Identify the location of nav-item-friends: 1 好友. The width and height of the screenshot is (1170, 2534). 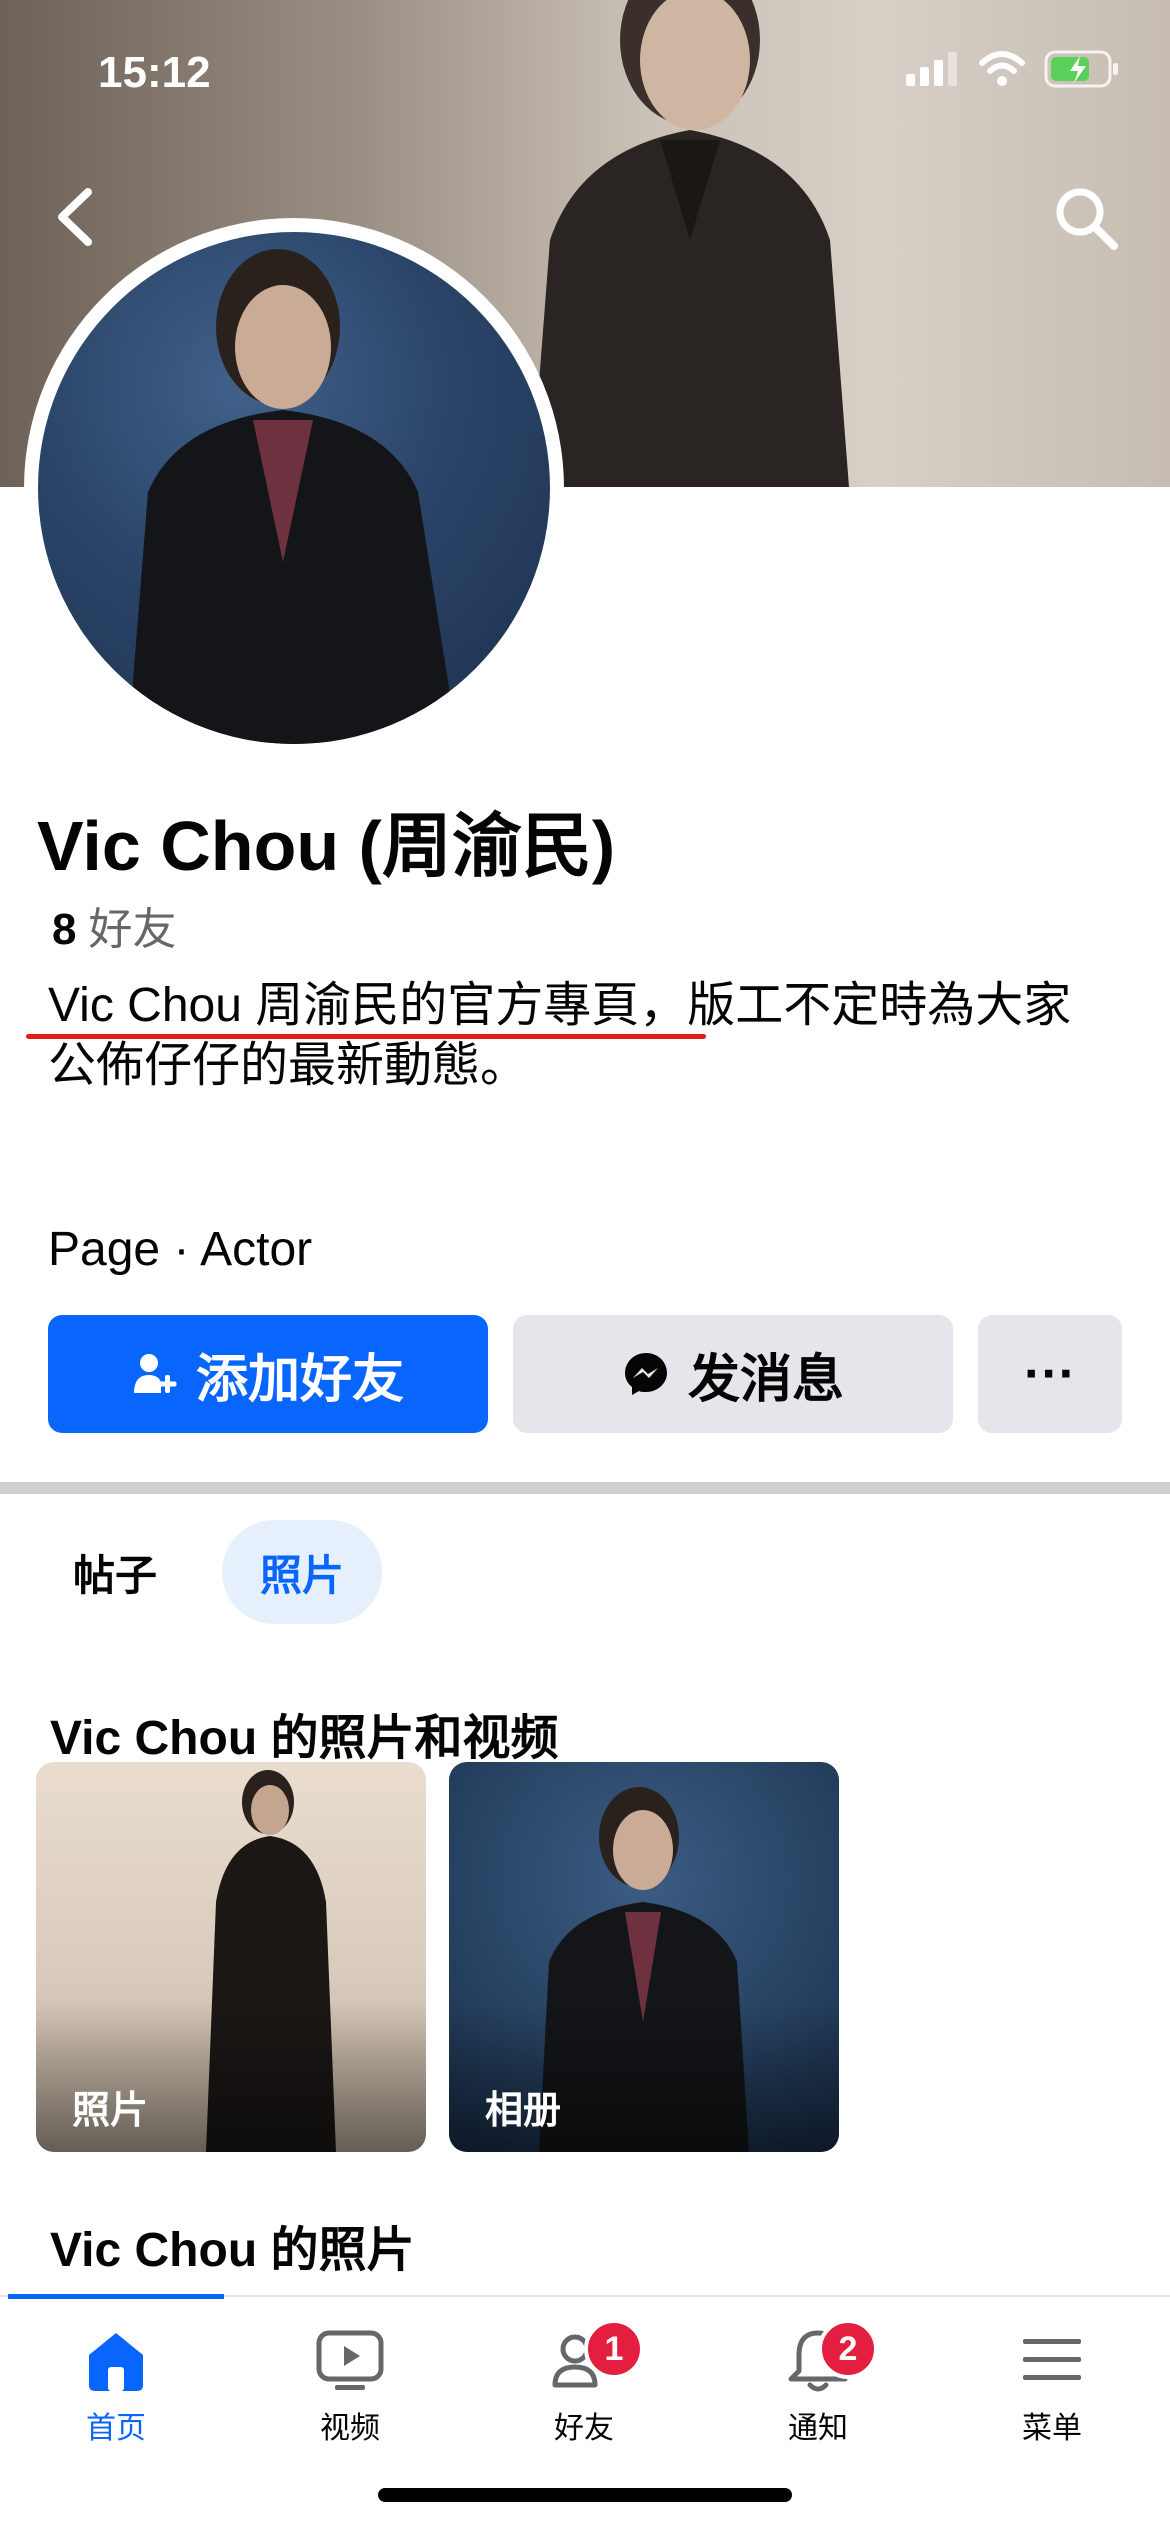
(584, 2383).